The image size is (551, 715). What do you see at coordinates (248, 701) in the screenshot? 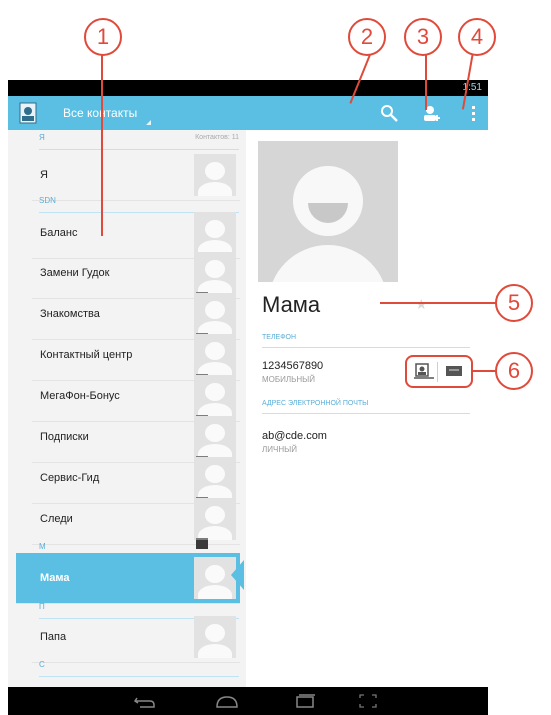
I see `navigation-bar` at bounding box center [248, 701].